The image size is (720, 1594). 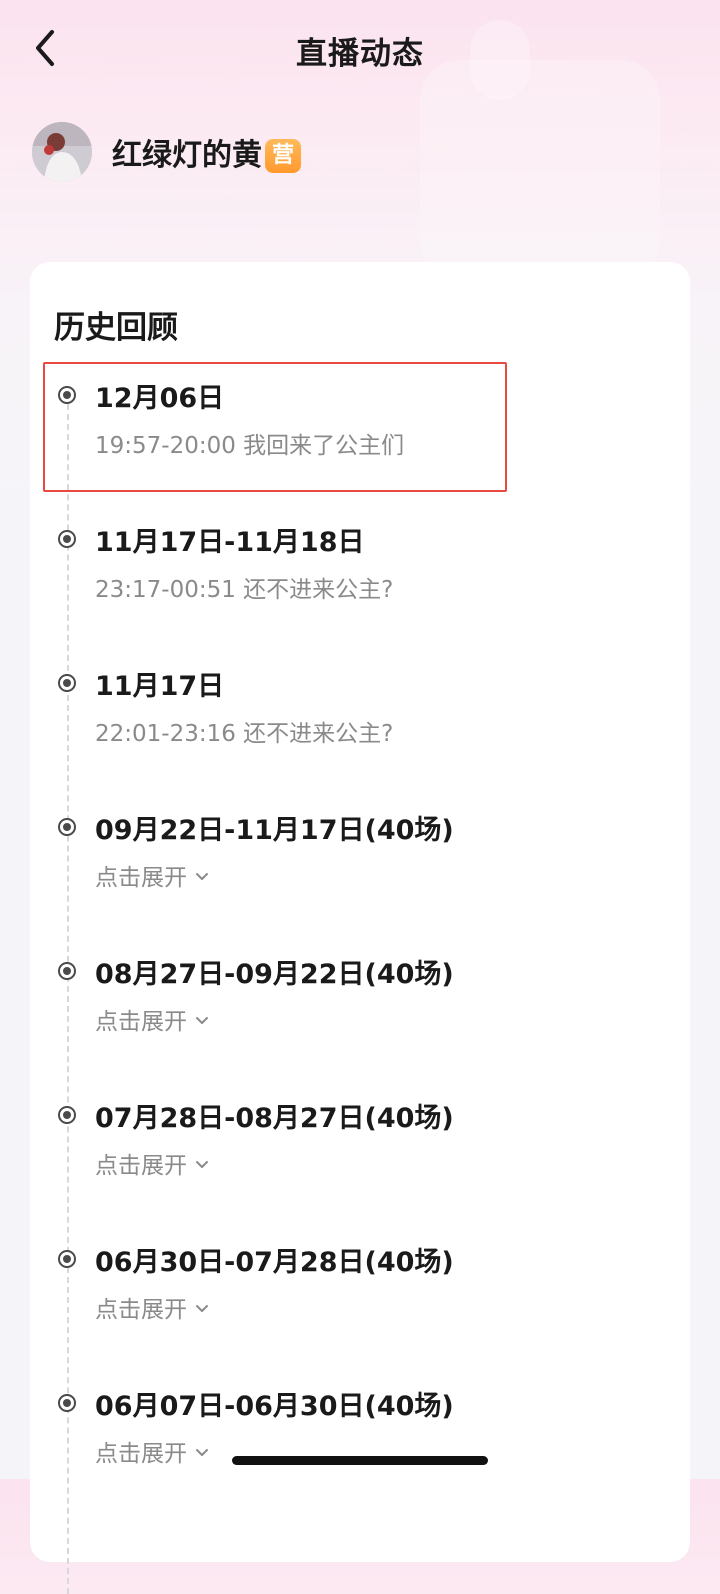 What do you see at coordinates (360, 1460) in the screenshot?
I see `home-indicator` at bounding box center [360, 1460].